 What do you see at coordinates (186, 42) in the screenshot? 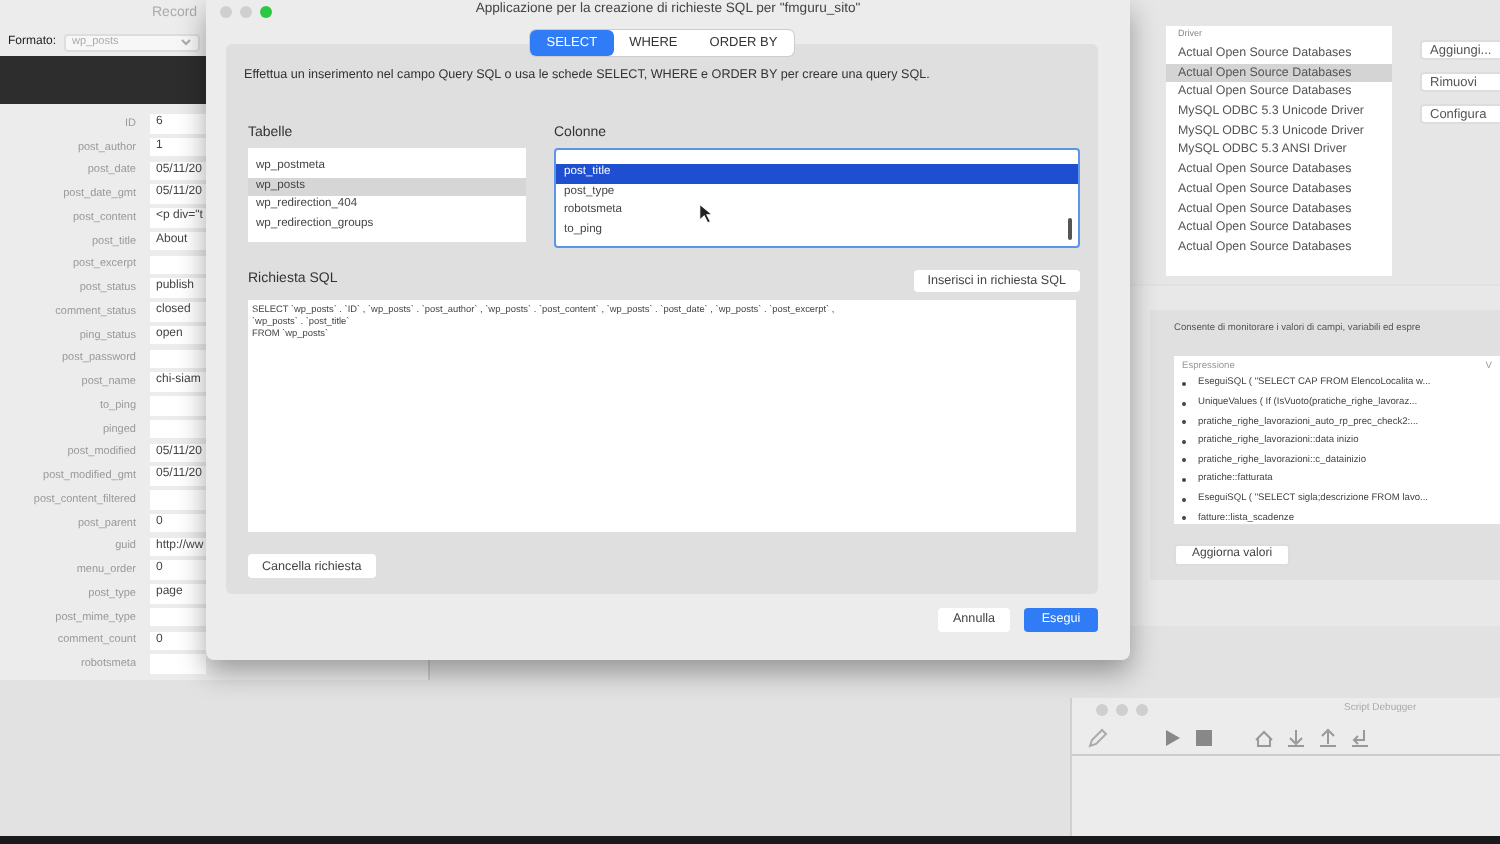
I see `caret-icon` at bounding box center [186, 42].